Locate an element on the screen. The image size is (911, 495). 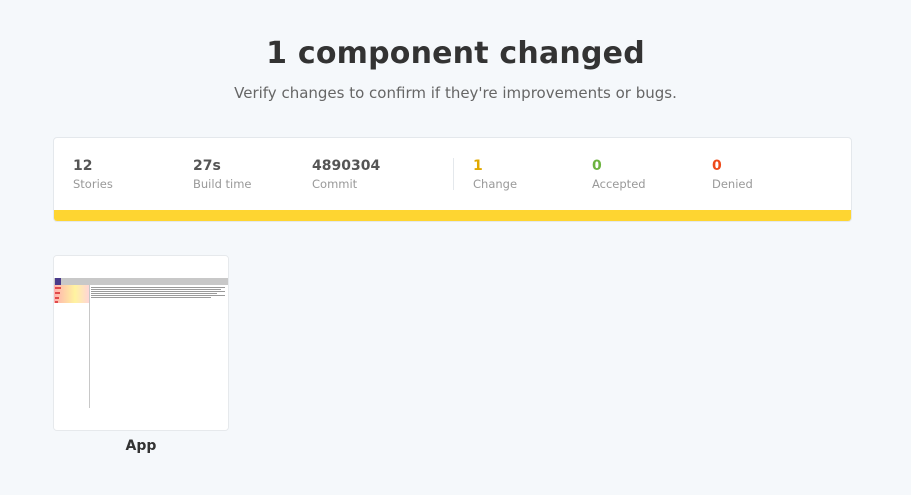
stat-build-time: 27s Build time is located at coordinates (222, 174).